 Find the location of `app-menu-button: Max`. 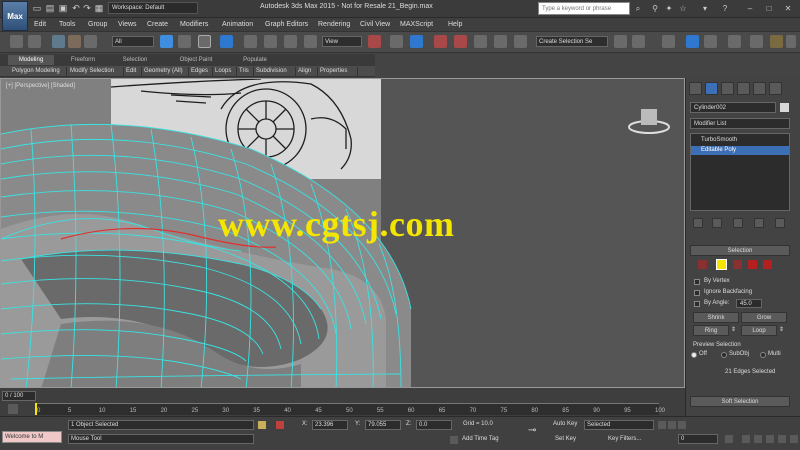

app-menu-button: Max is located at coordinates (15, 16).